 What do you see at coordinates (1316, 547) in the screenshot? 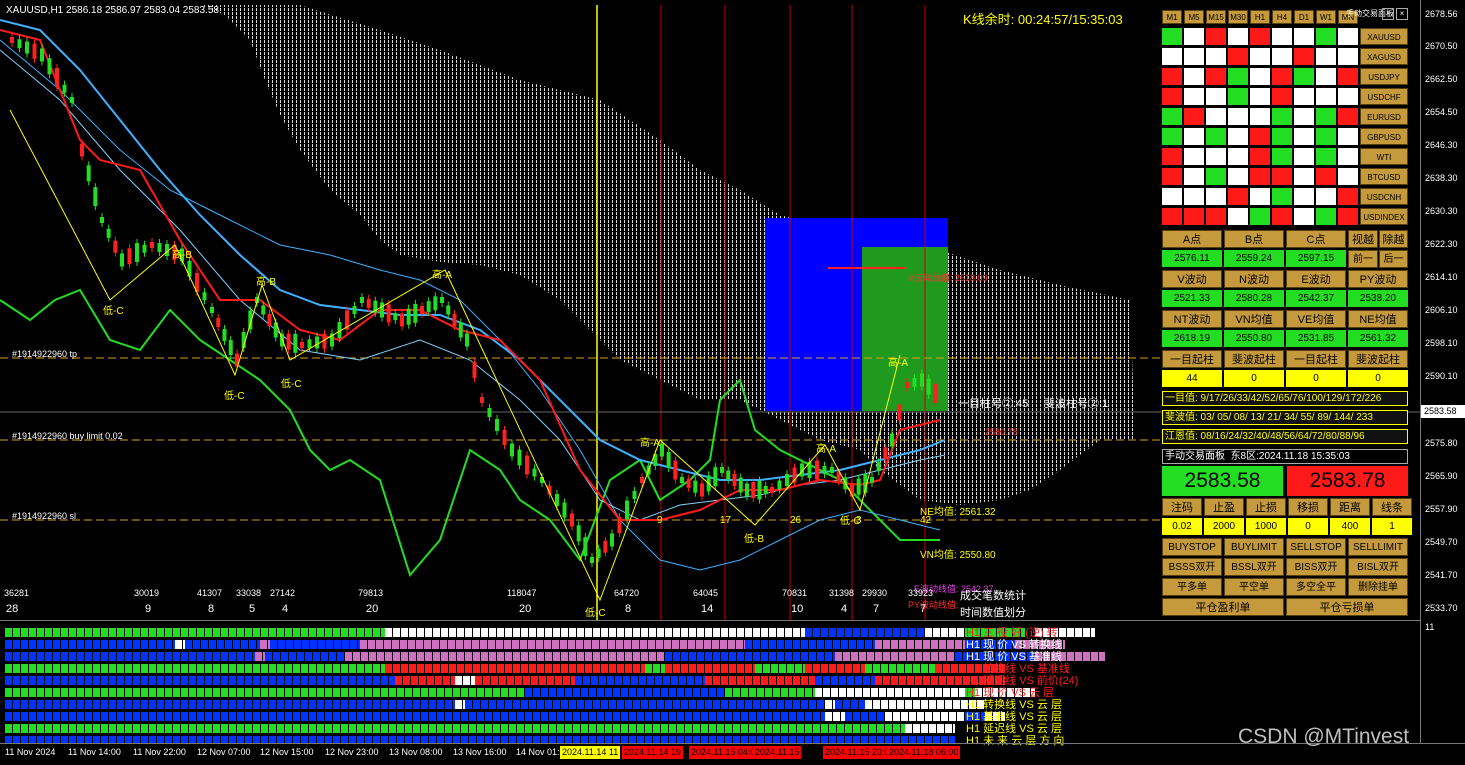
I see `action-button: SELLSTOP` at bounding box center [1316, 547].